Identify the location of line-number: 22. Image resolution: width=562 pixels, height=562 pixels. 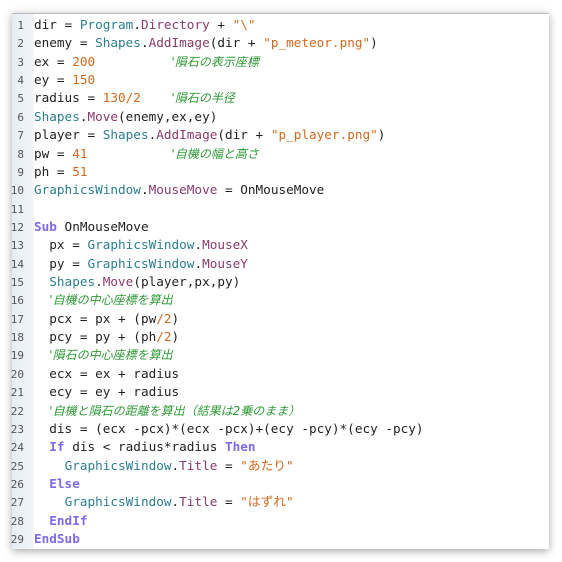
(17, 411).